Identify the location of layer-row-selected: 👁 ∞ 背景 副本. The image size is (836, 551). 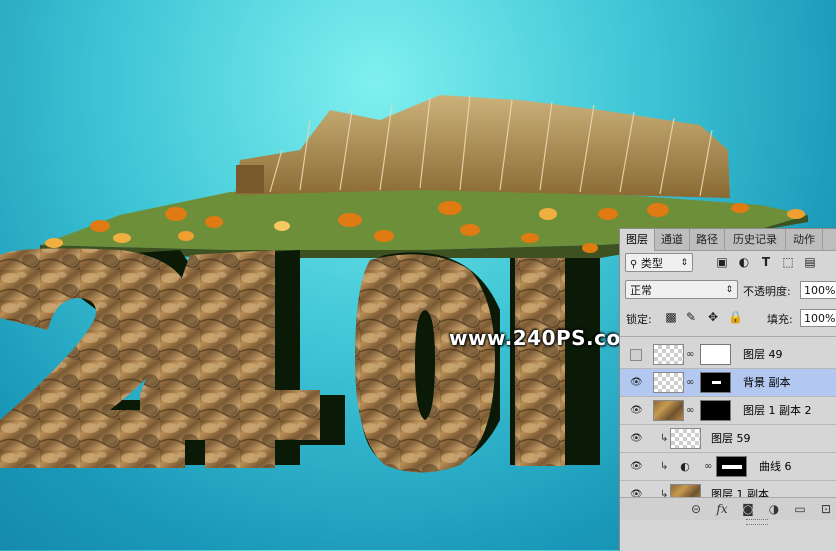
(728, 383).